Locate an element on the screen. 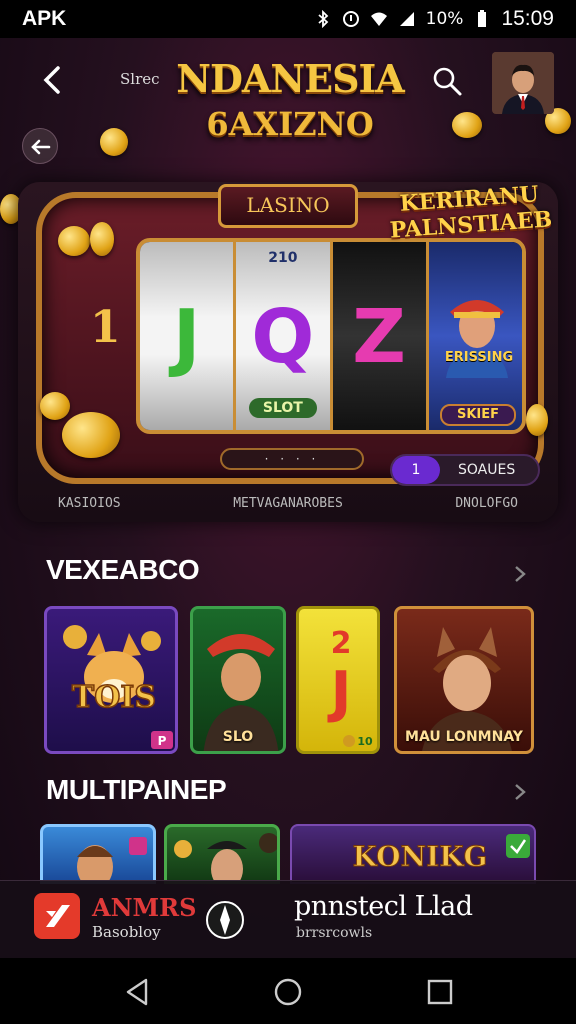 This screenshot has height=1024, width=576. coin-count: 1 is located at coordinates (416, 470).